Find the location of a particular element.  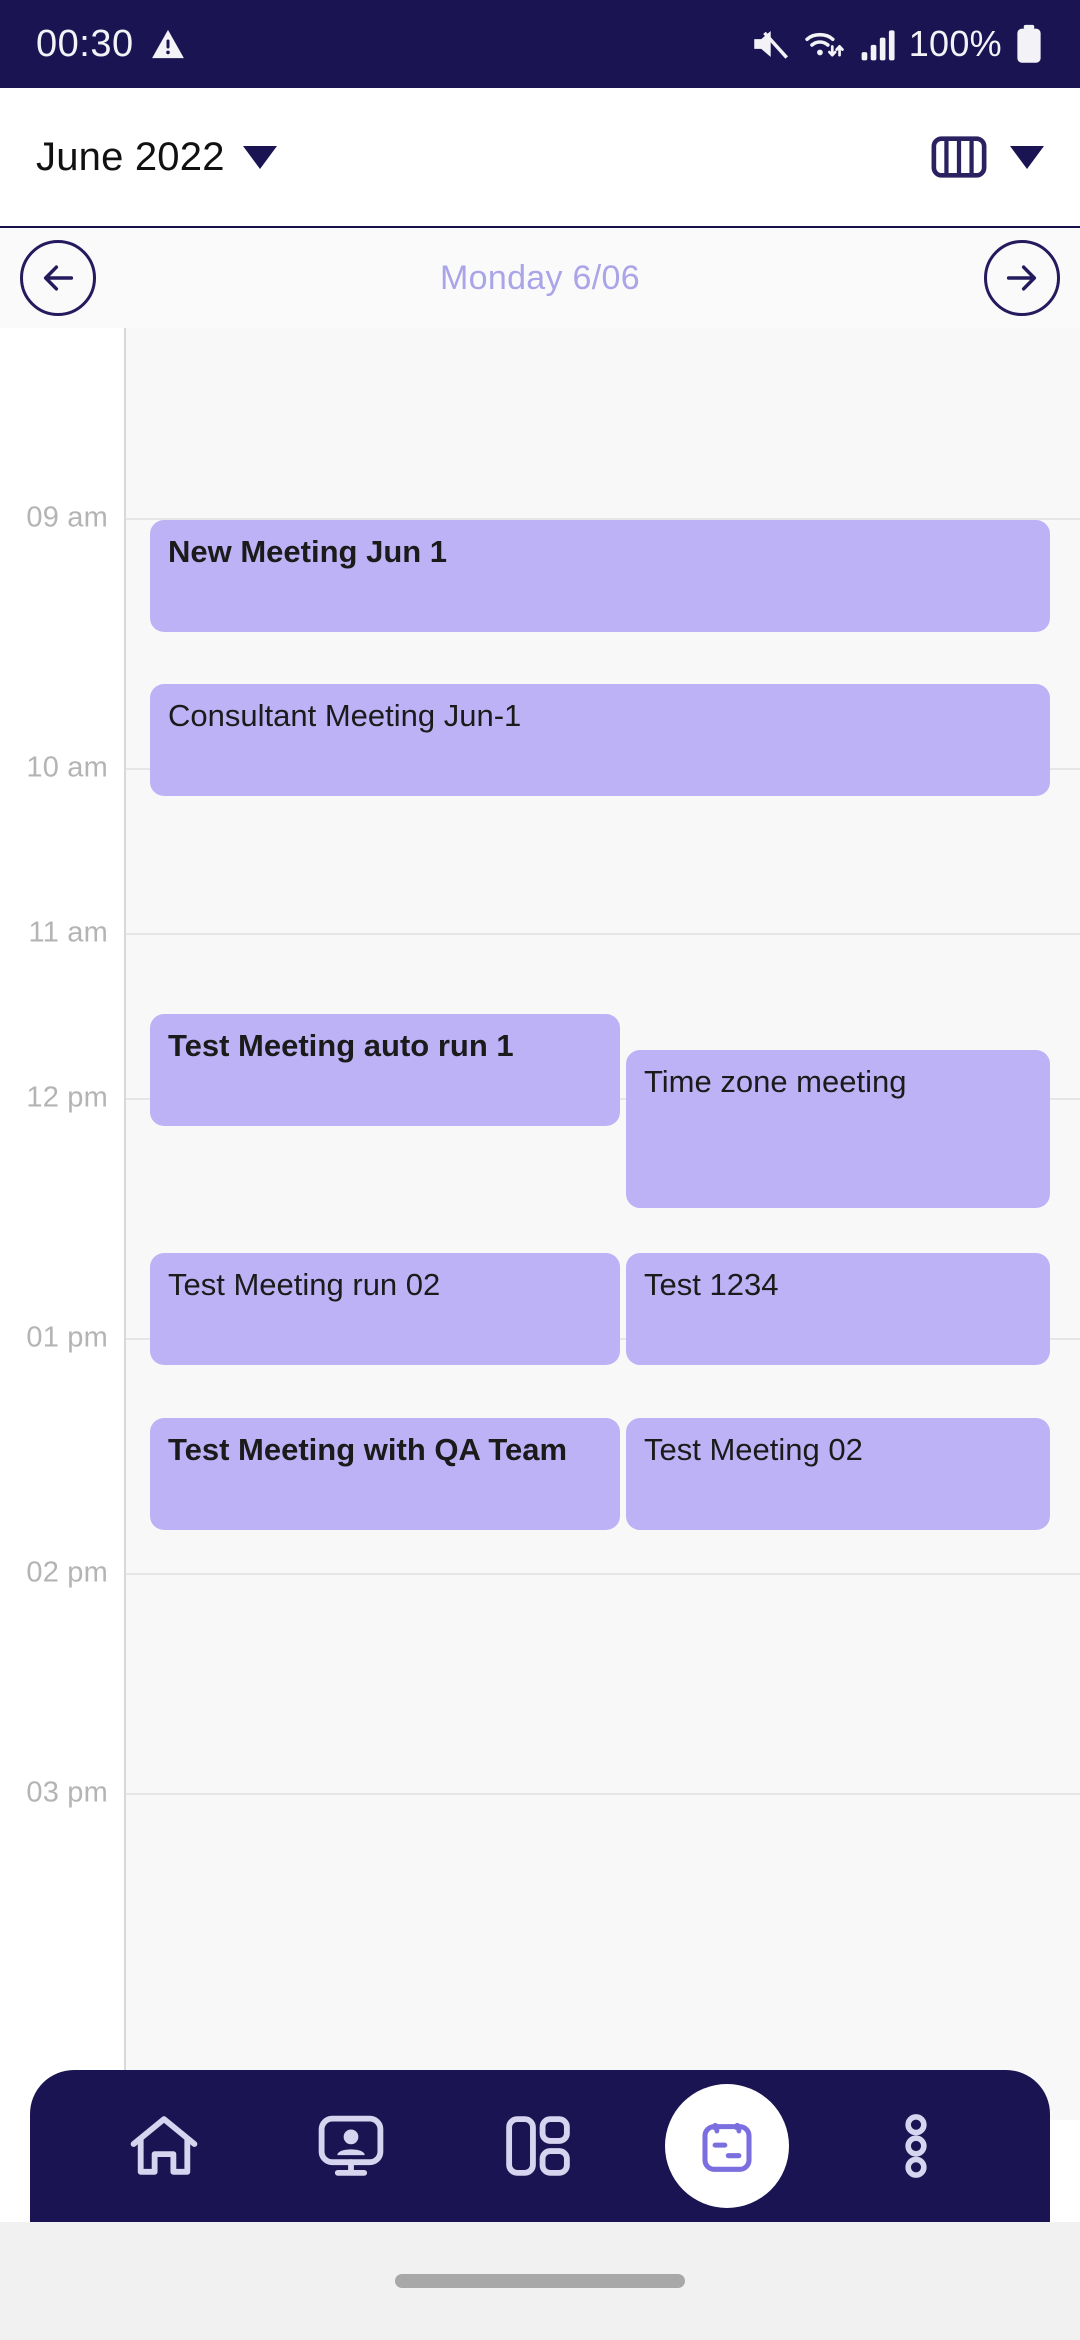

nav-item-home is located at coordinates (164, 2146).